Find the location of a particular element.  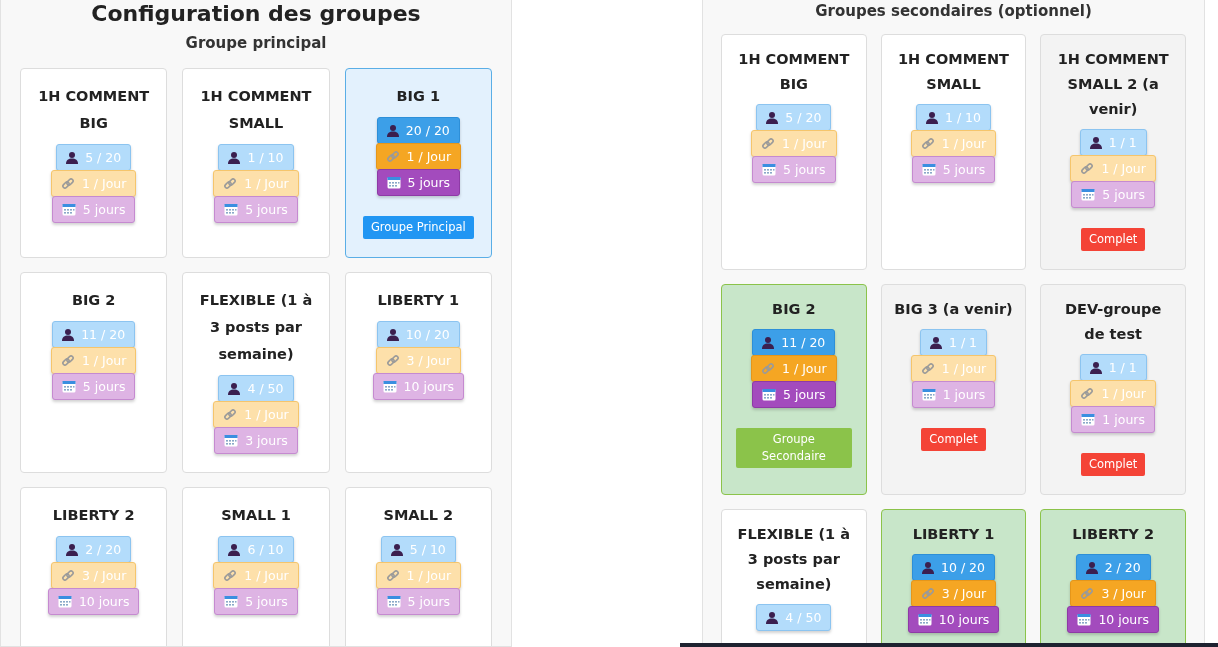

members-chip: 5 / 20 is located at coordinates (94, 157).